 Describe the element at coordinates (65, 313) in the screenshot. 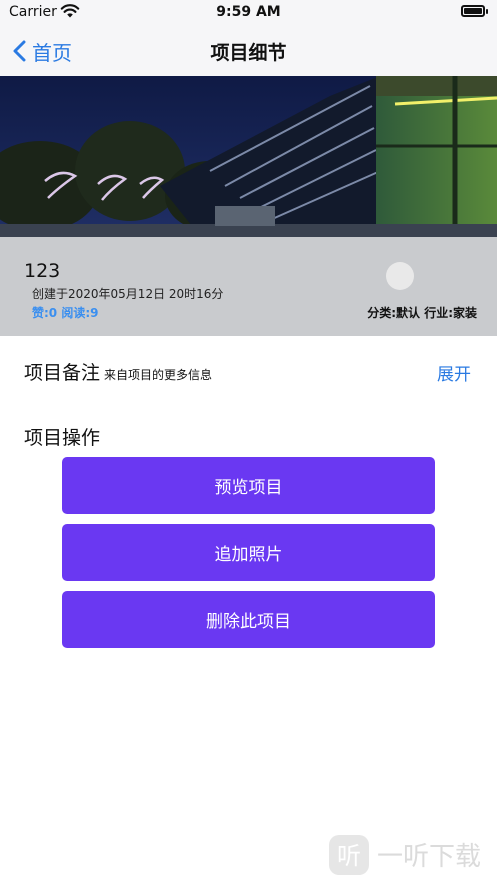

I see `project-stats: 赞:0 阅读:9` at that location.